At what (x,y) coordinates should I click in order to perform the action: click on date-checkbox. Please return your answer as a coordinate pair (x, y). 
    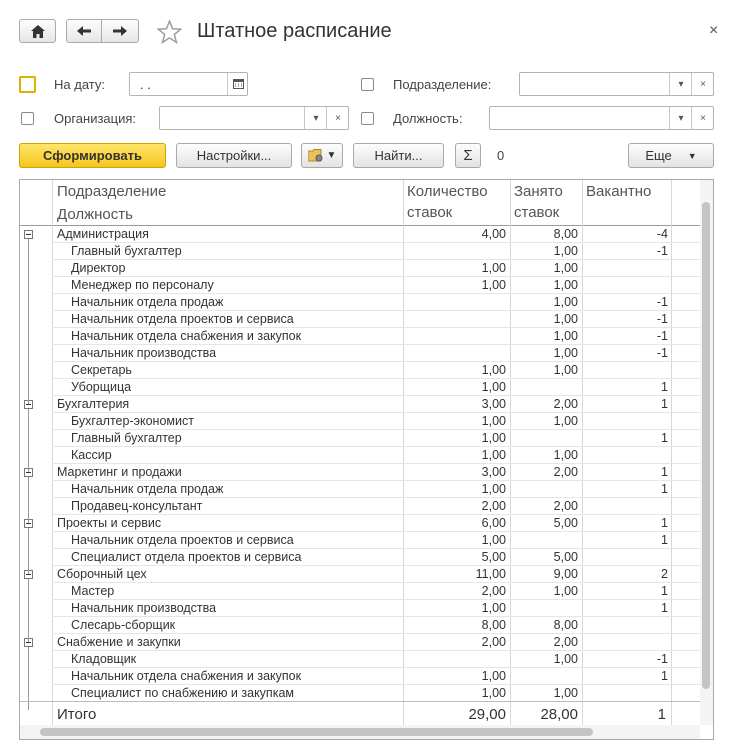
    Looking at the image, I should click on (27, 84).